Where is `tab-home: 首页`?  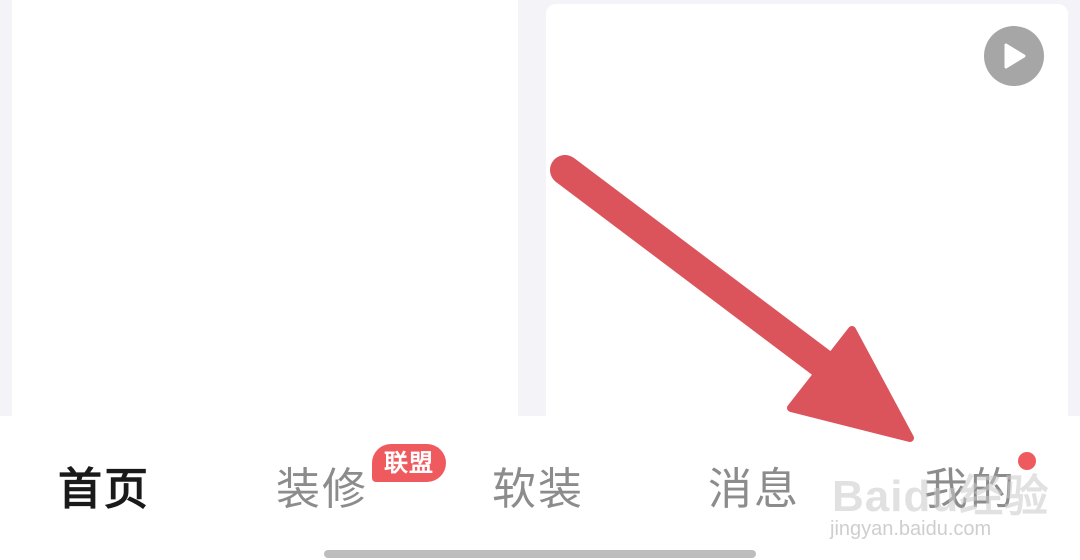
tab-home: 首页 is located at coordinates (104, 490).